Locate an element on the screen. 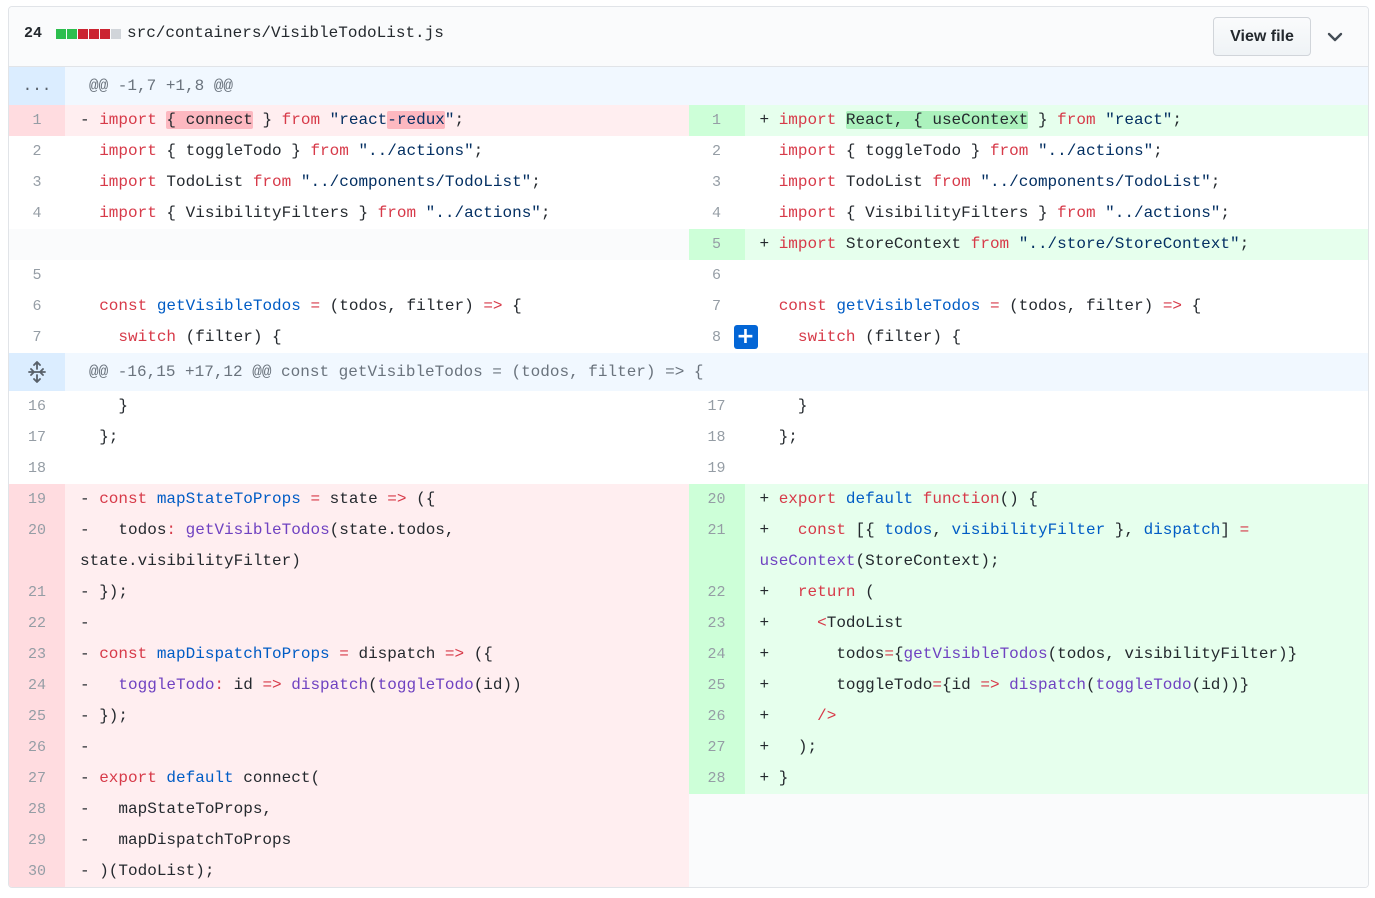 This screenshot has width=1375, height=898. right-line: 23 + <TodoList is located at coordinates (1028, 623).